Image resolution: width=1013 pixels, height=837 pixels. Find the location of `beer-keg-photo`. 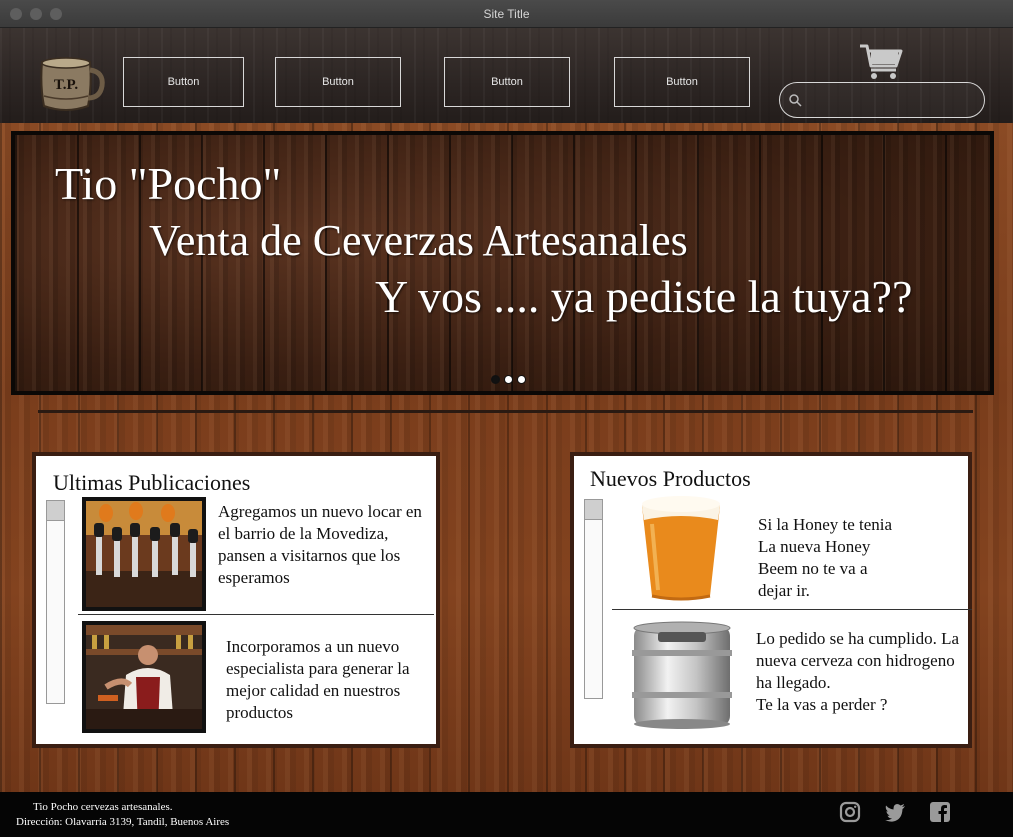

beer-keg-photo is located at coordinates (682, 675).